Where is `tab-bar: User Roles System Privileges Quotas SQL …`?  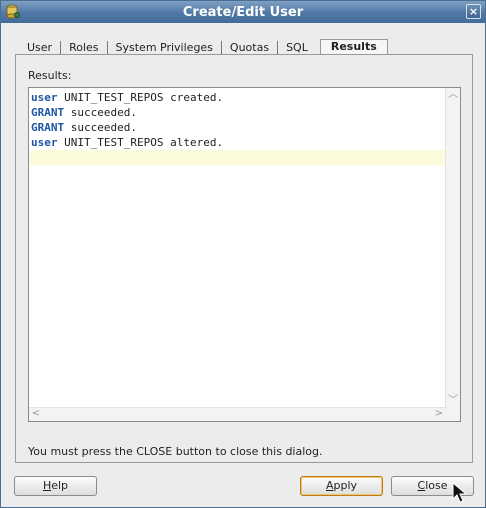
tab-bar: User Roles System Privileges Quotas SQL … is located at coordinates (203, 47).